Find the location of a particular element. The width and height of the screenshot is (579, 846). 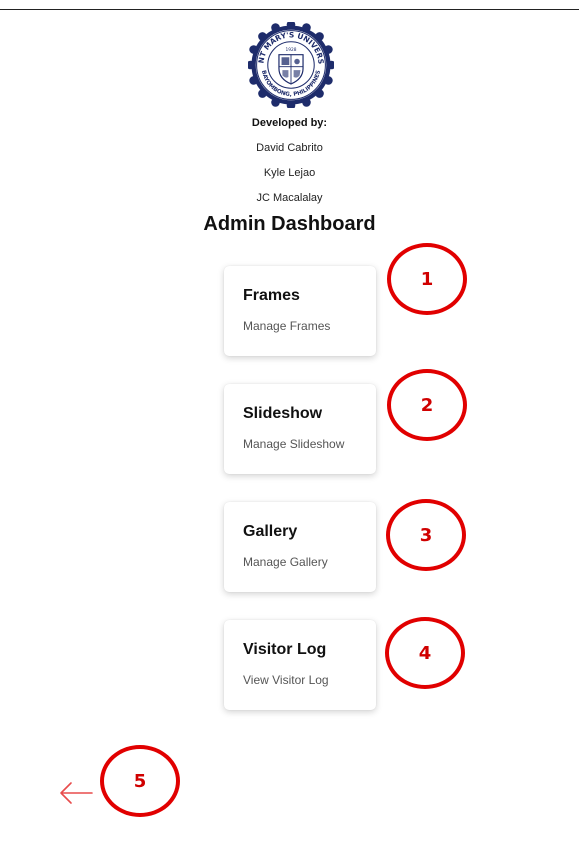

annotation-marker-2: 2 is located at coordinates (427, 405).